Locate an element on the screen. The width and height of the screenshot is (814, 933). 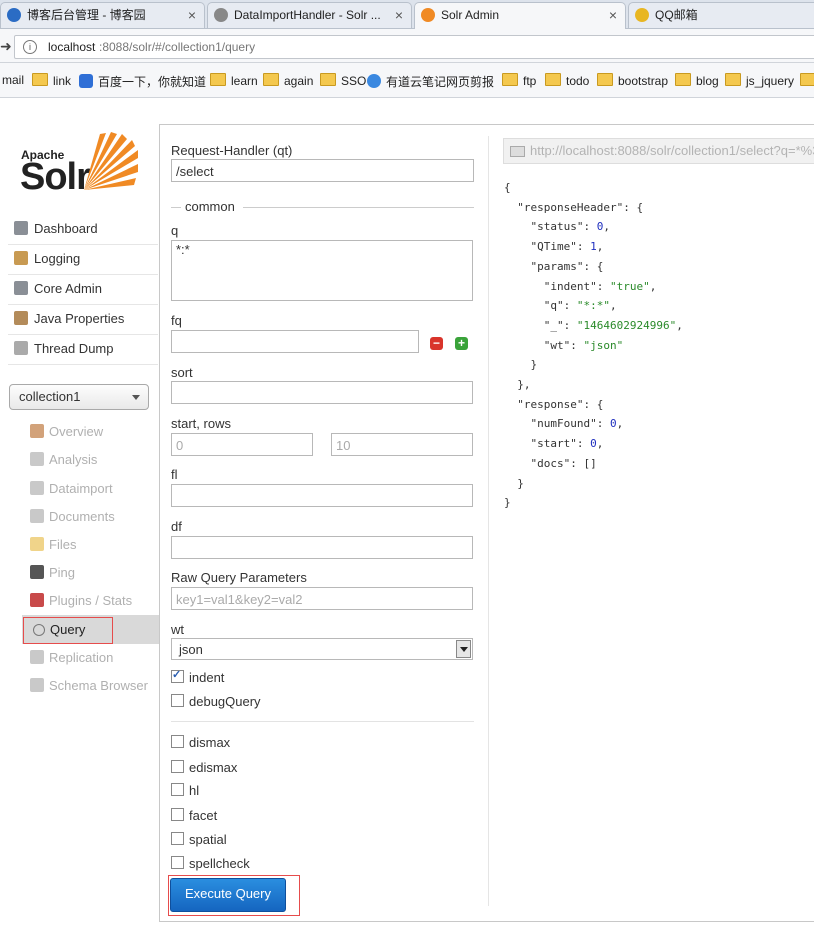
paw-icon is located at coordinates (86, 81).